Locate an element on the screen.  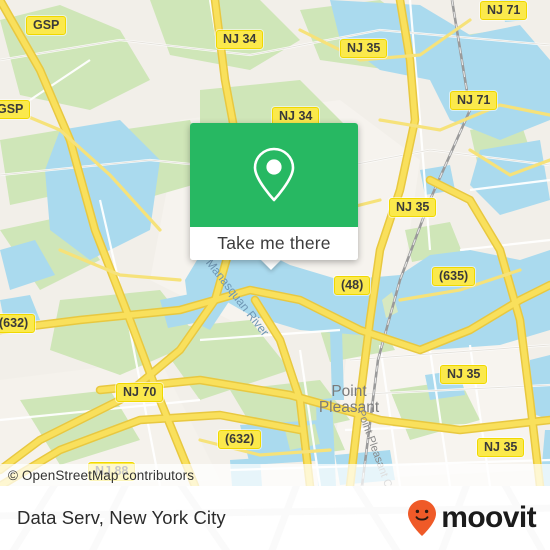
moovit-logo: moovit is located at coordinates (478, 518).